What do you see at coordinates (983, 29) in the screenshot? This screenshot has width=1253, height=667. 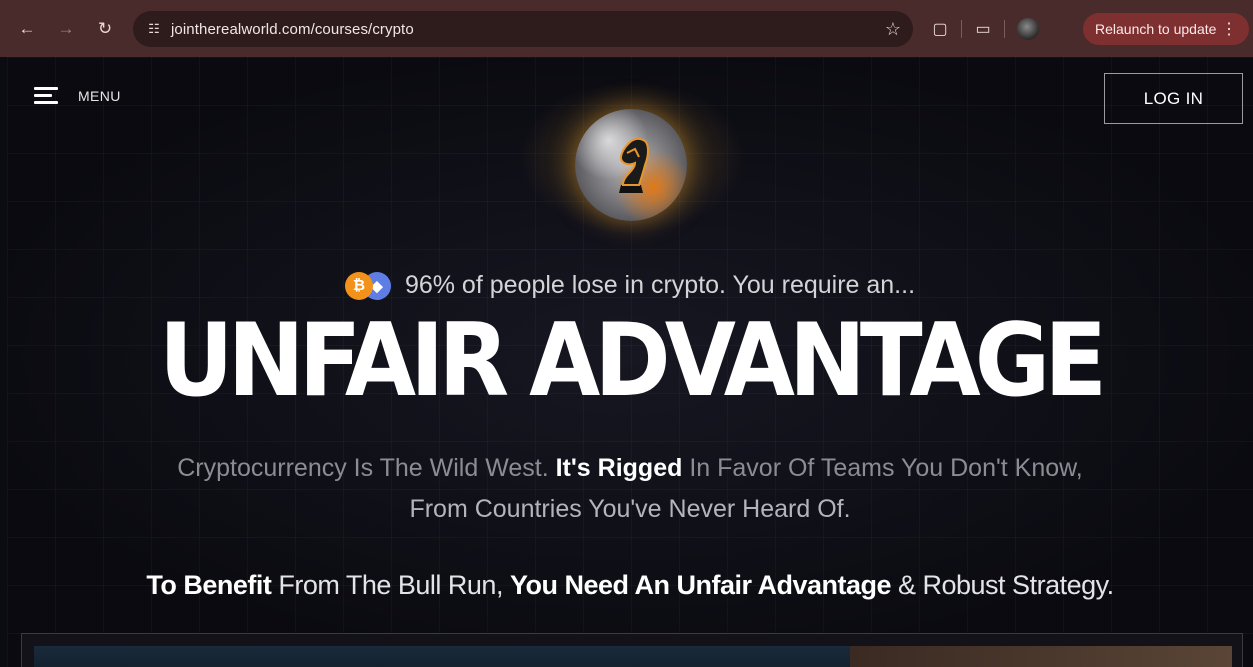 I see `reading-list-icon: ▭` at bounding box center [983, 29].